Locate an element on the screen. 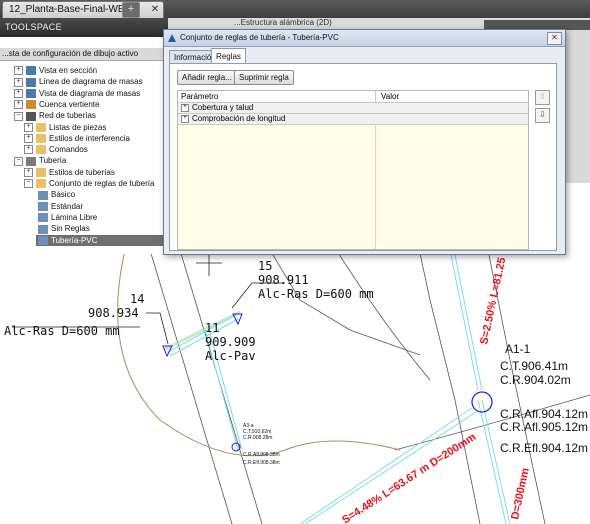  tree-item-label: Comandos is located at coordinates (68, 150).